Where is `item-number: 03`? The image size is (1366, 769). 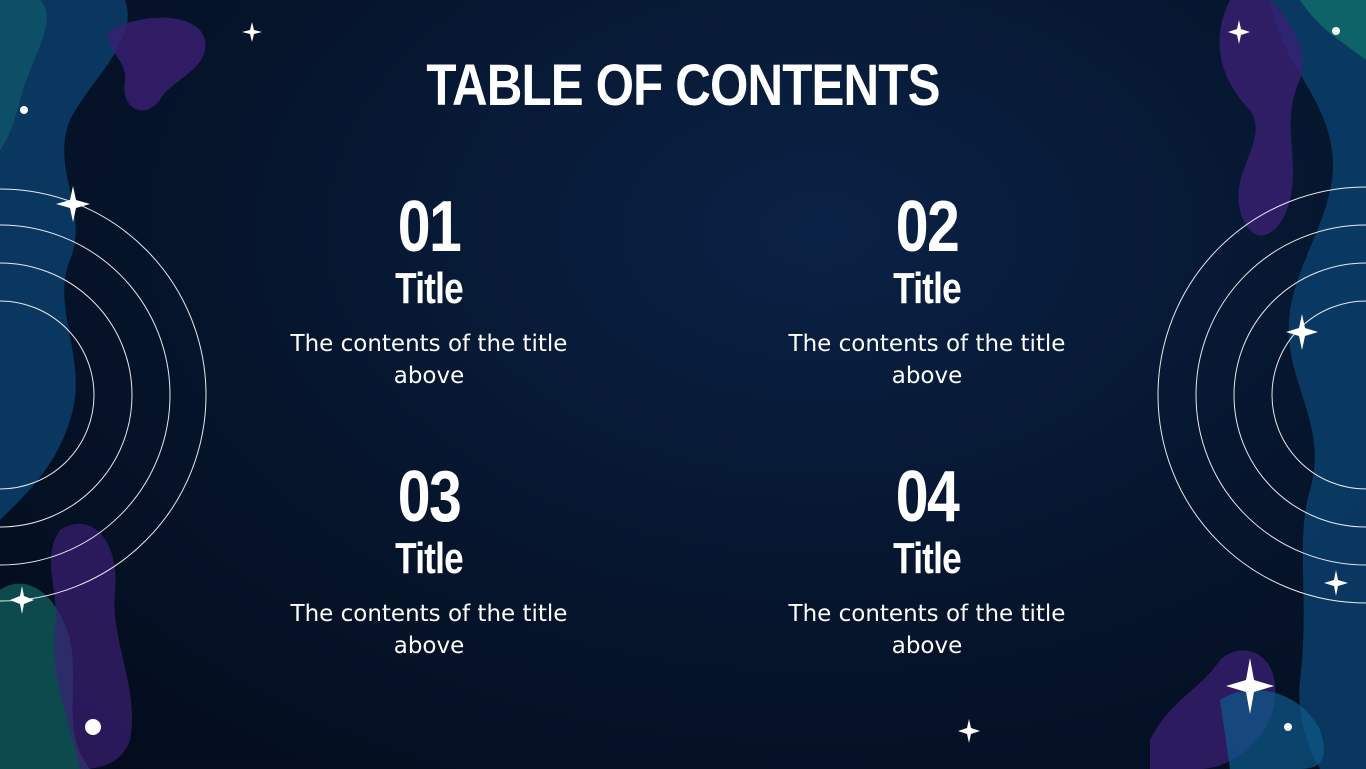 item-number: 03 is located at coordinates (429, 497).